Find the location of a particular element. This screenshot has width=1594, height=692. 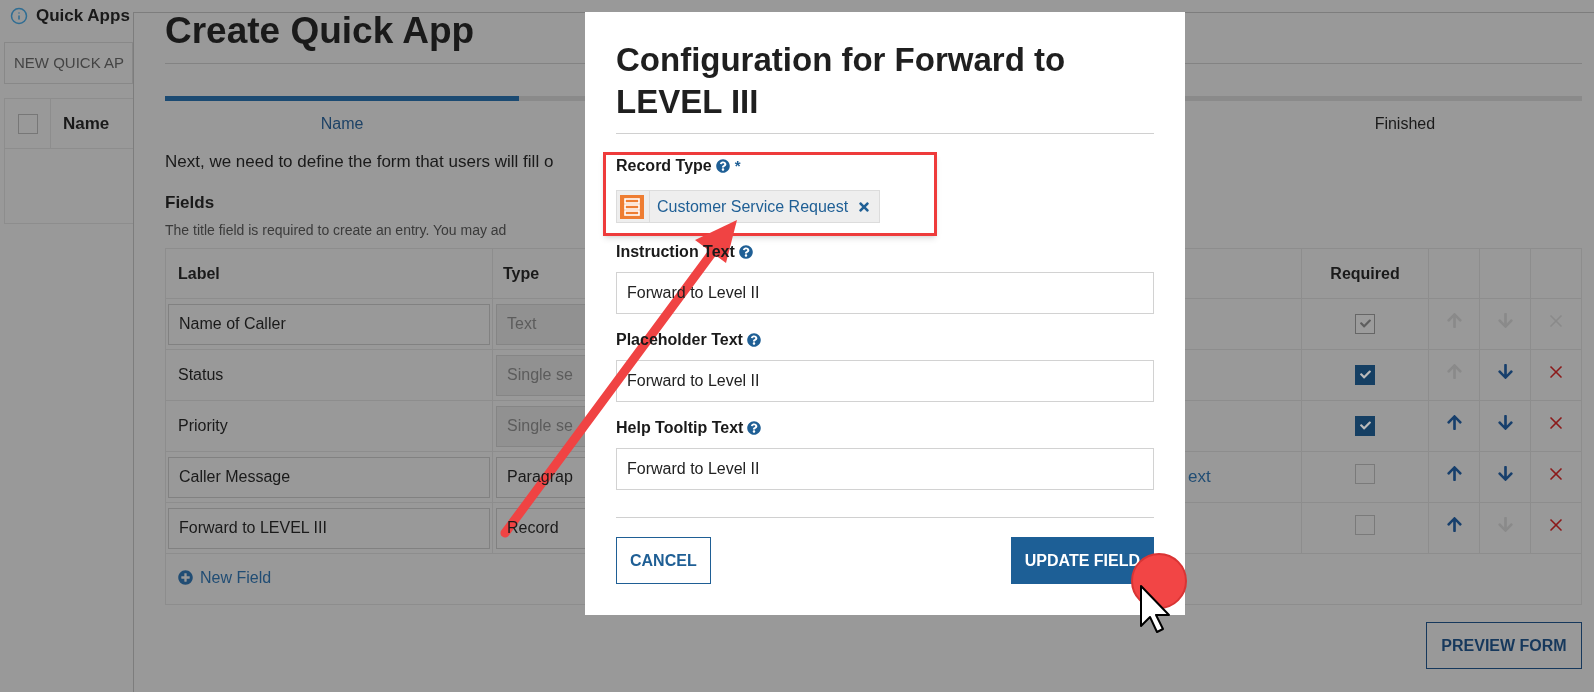

select-all-checkbox is located at coordinates (27, 123).